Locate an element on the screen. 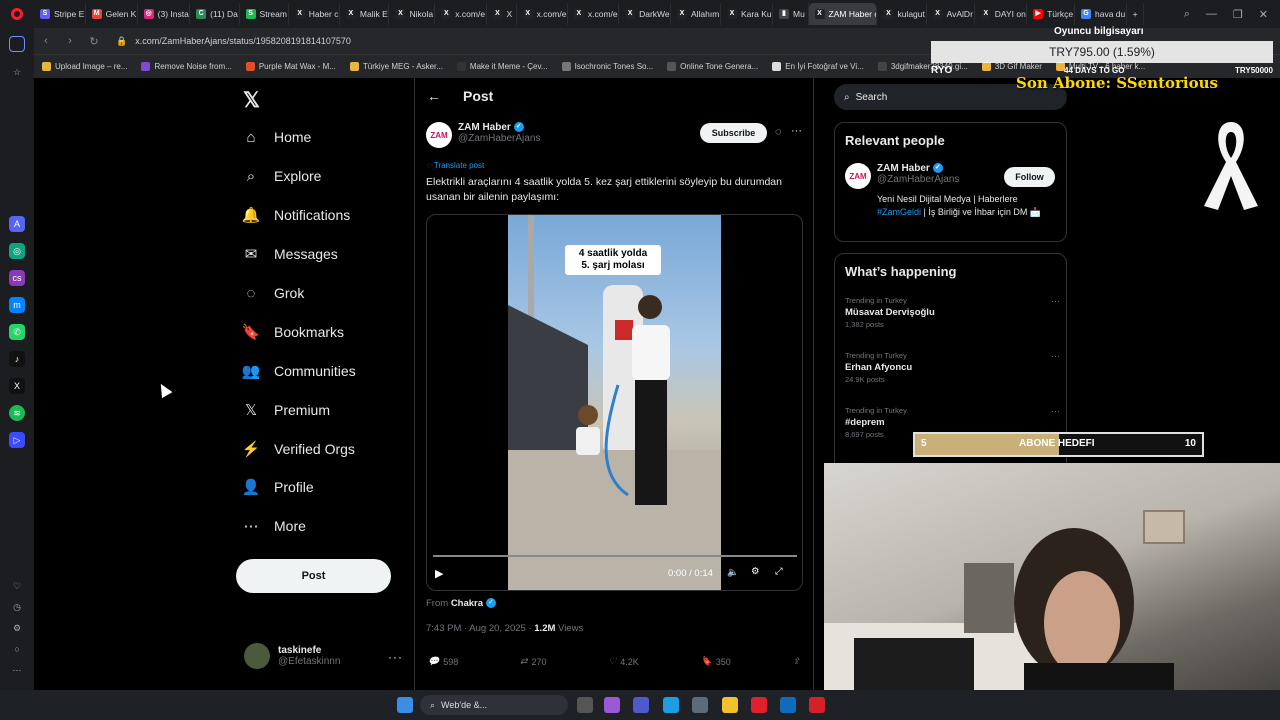 This screenshot has height=720, width=1280. share-button: ⇪ is located at coordinates (796, 661).